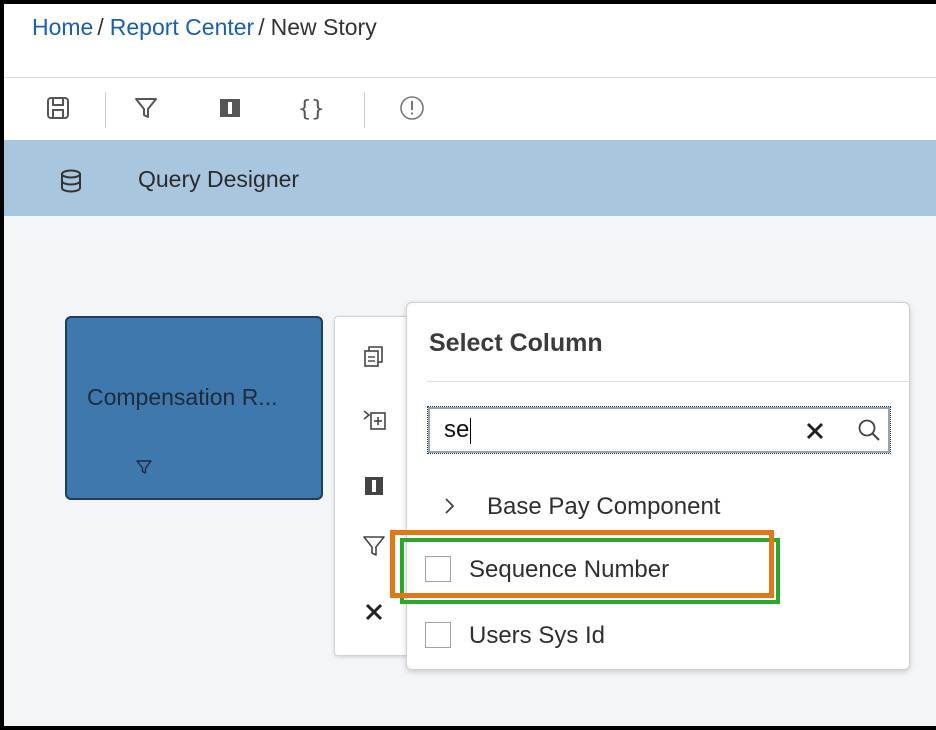 The image size is (936, 730). I want to click on list-item-group: Base Pay Component, so click(658, 506).